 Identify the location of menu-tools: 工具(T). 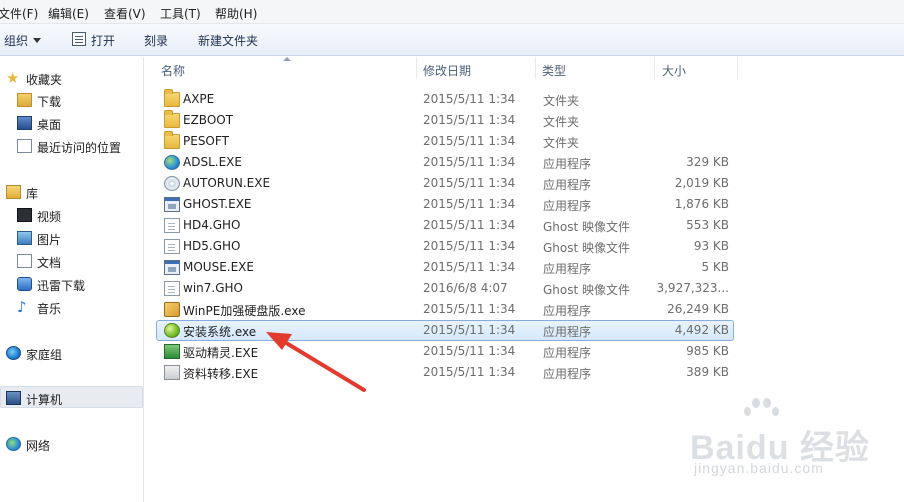
(180, 13).